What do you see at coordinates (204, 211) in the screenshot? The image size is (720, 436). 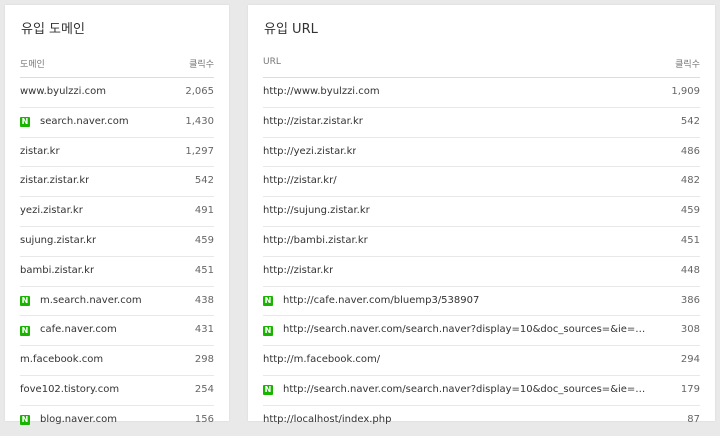 I see `click-count: 491` at bounding box center [204, 211].